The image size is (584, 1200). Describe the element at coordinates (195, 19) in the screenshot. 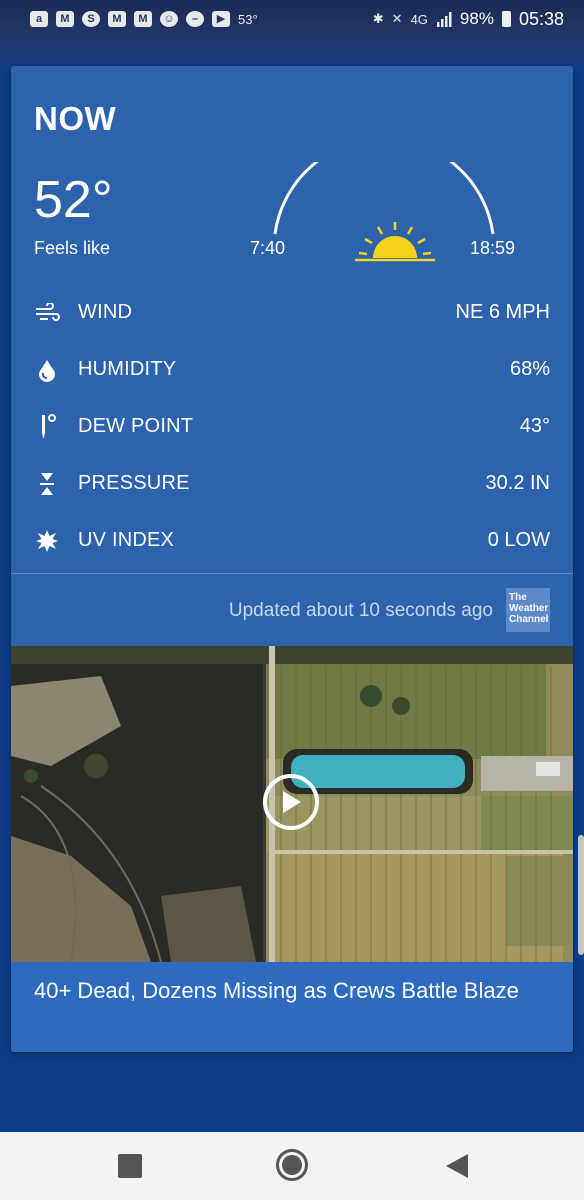

I see `do-not-disturb-icon: –` at that location.